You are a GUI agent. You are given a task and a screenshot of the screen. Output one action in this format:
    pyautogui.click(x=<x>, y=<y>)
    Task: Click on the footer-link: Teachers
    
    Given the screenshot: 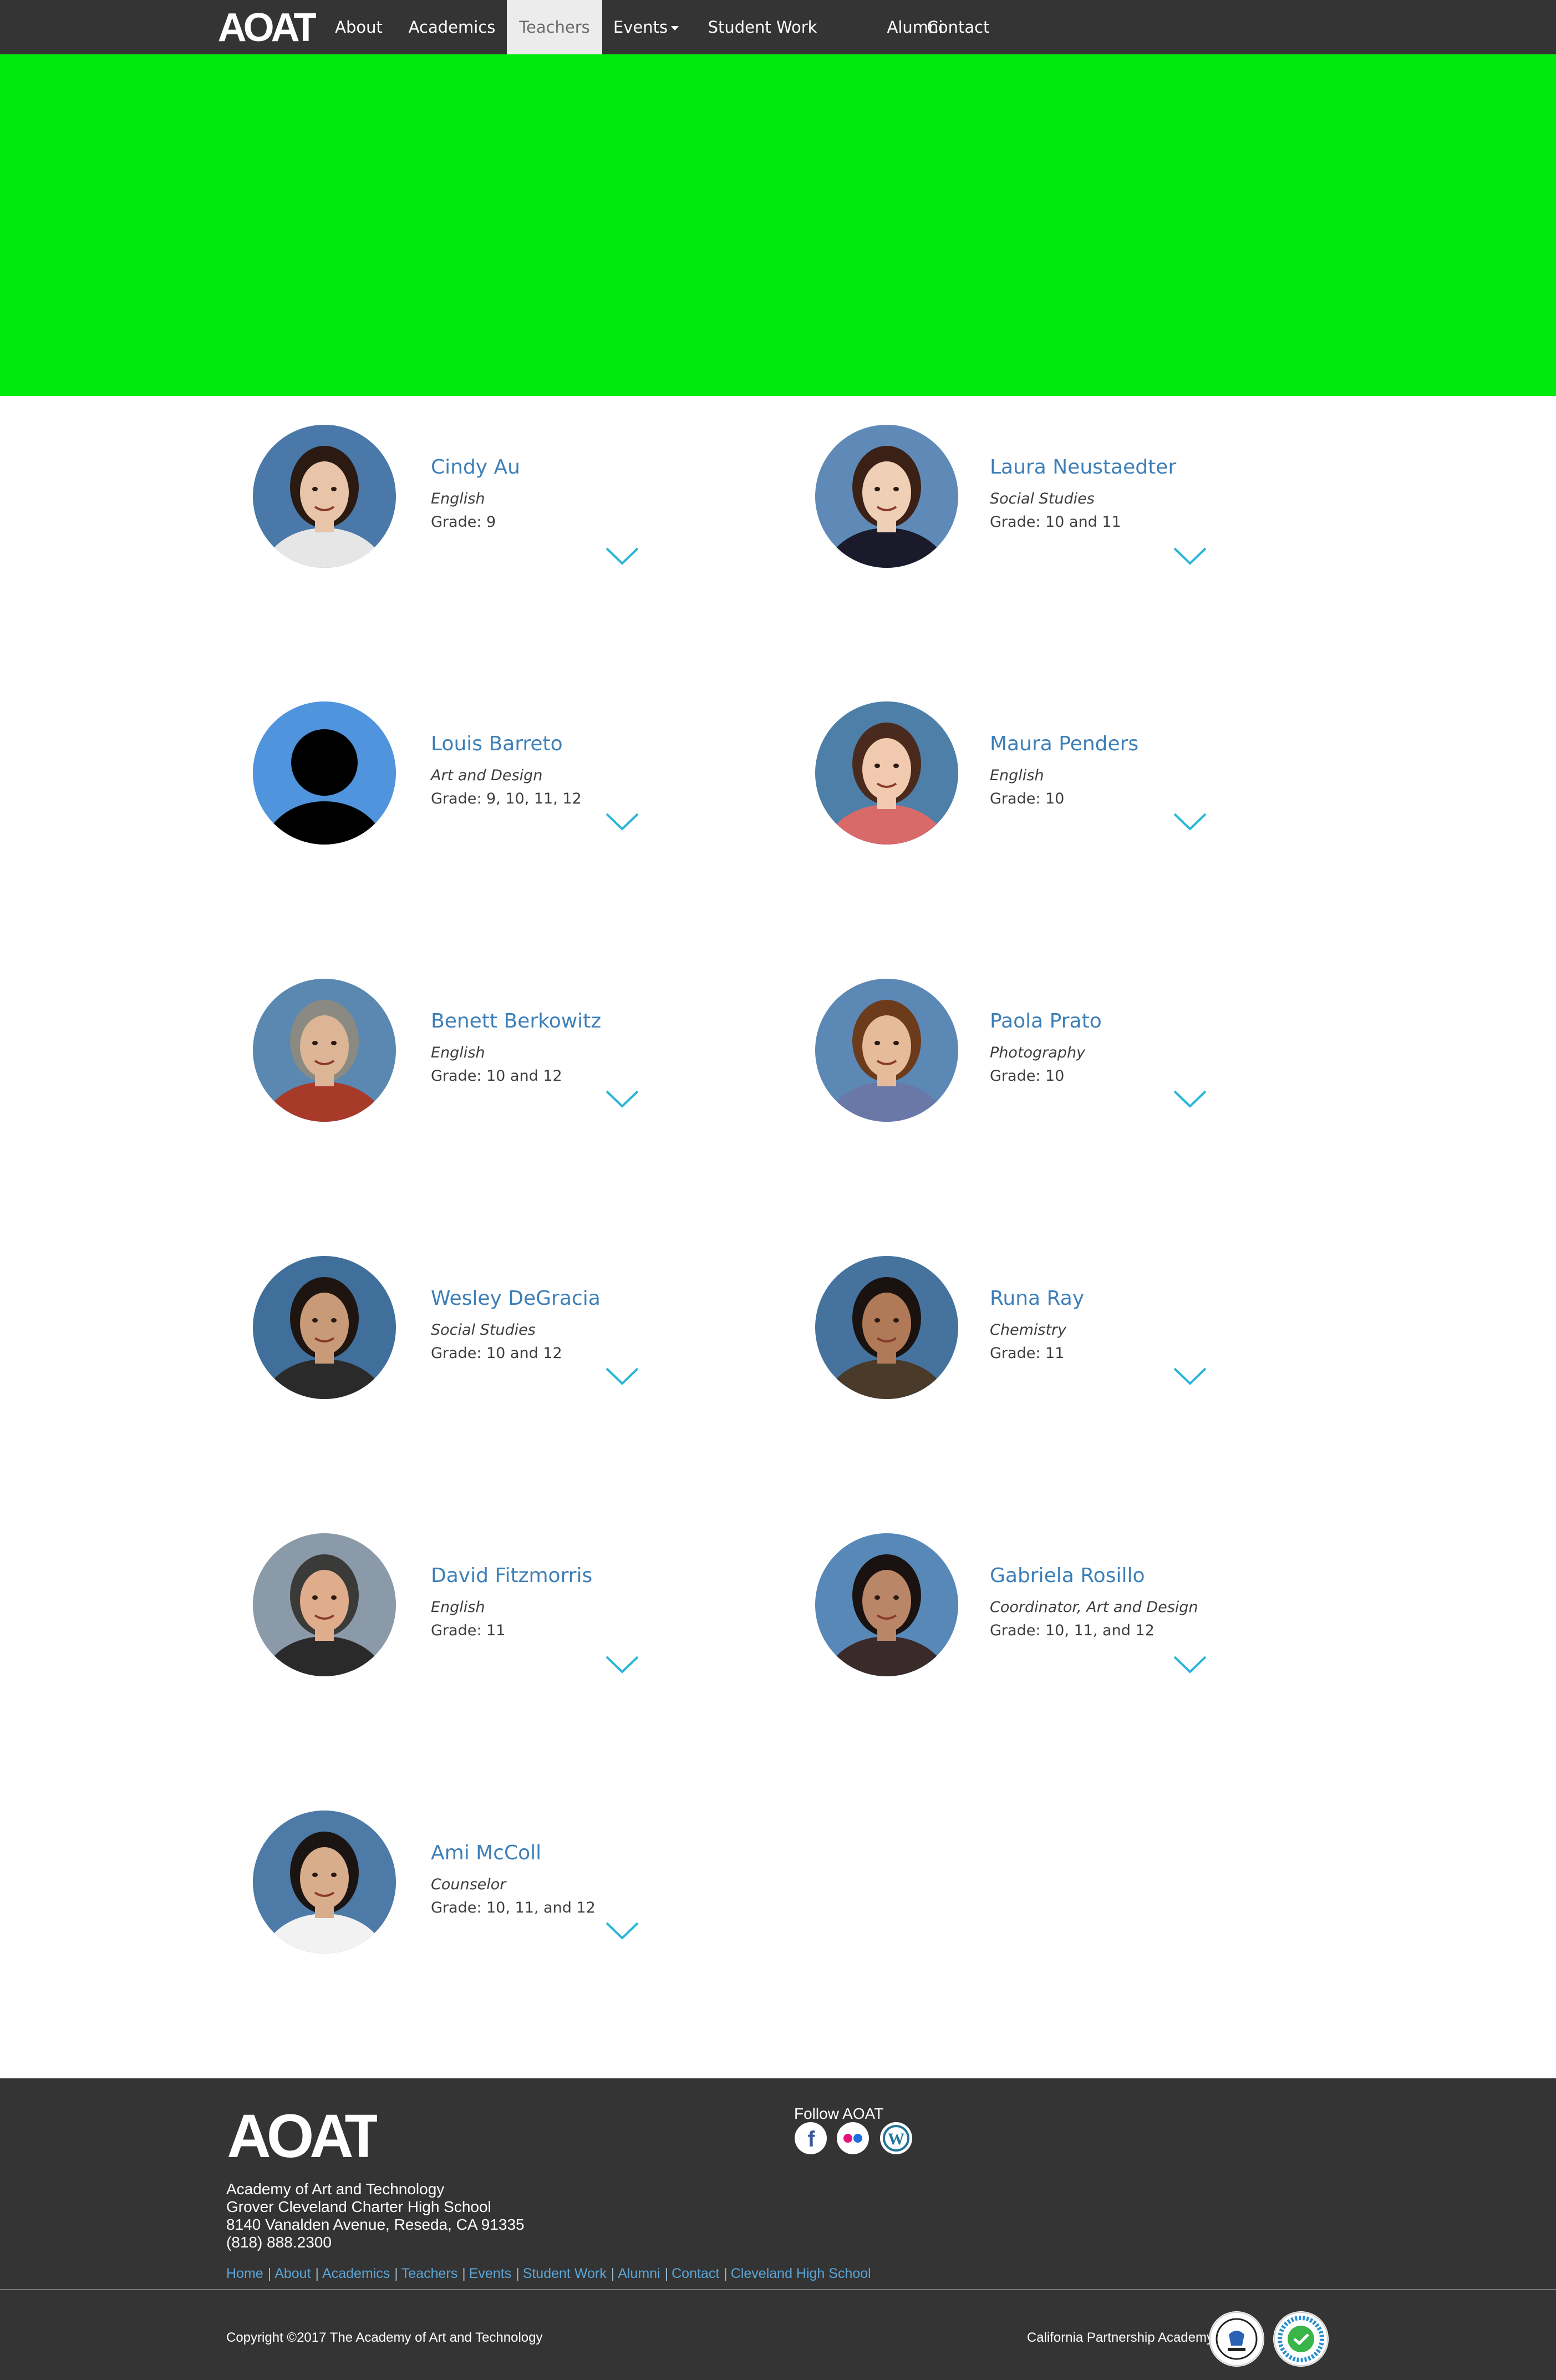 What is the action you would take?
    pyautogui.click(x=429, y=2273)
    